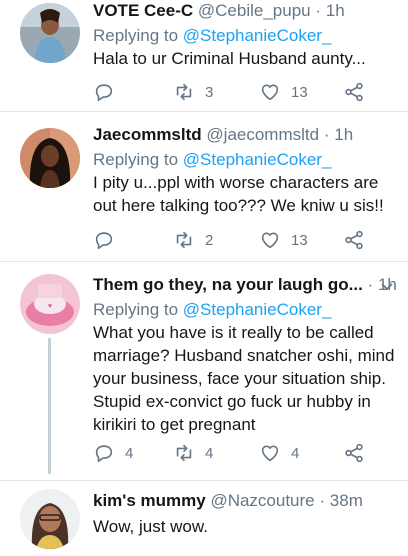  I want to click on display-name: Jaecommsltd, so click(147, 134).